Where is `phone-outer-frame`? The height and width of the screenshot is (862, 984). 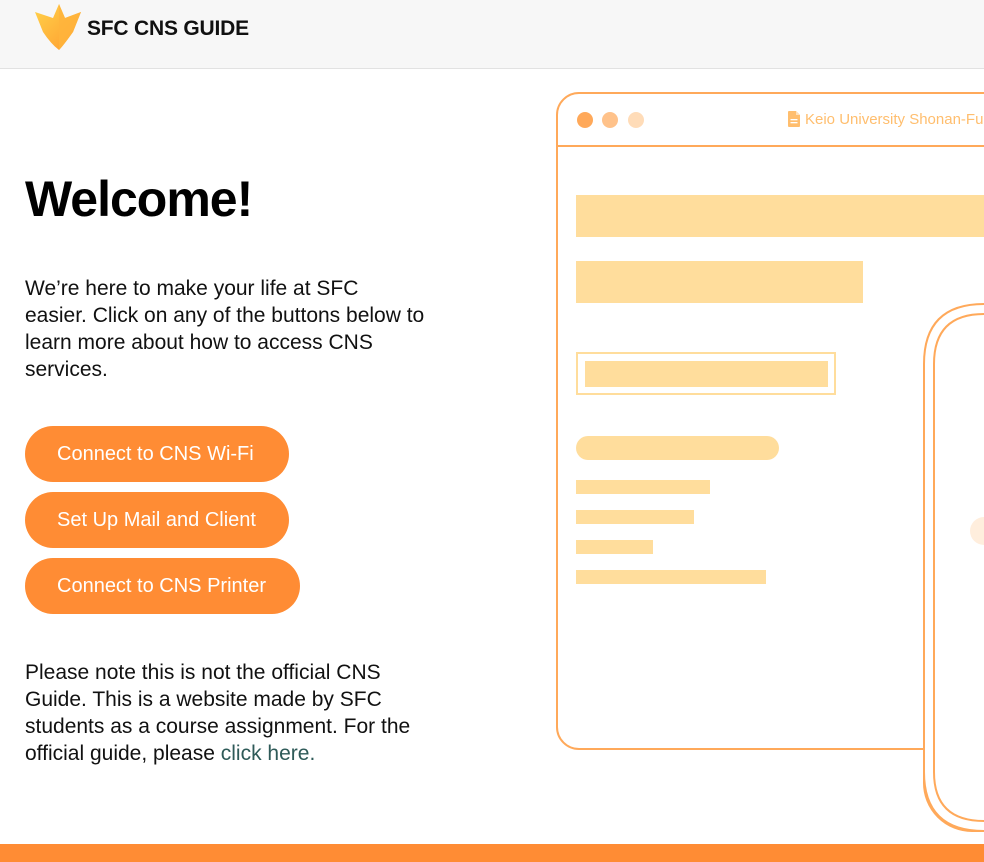
phone-outer-frame is located at coordinates (953, 567).